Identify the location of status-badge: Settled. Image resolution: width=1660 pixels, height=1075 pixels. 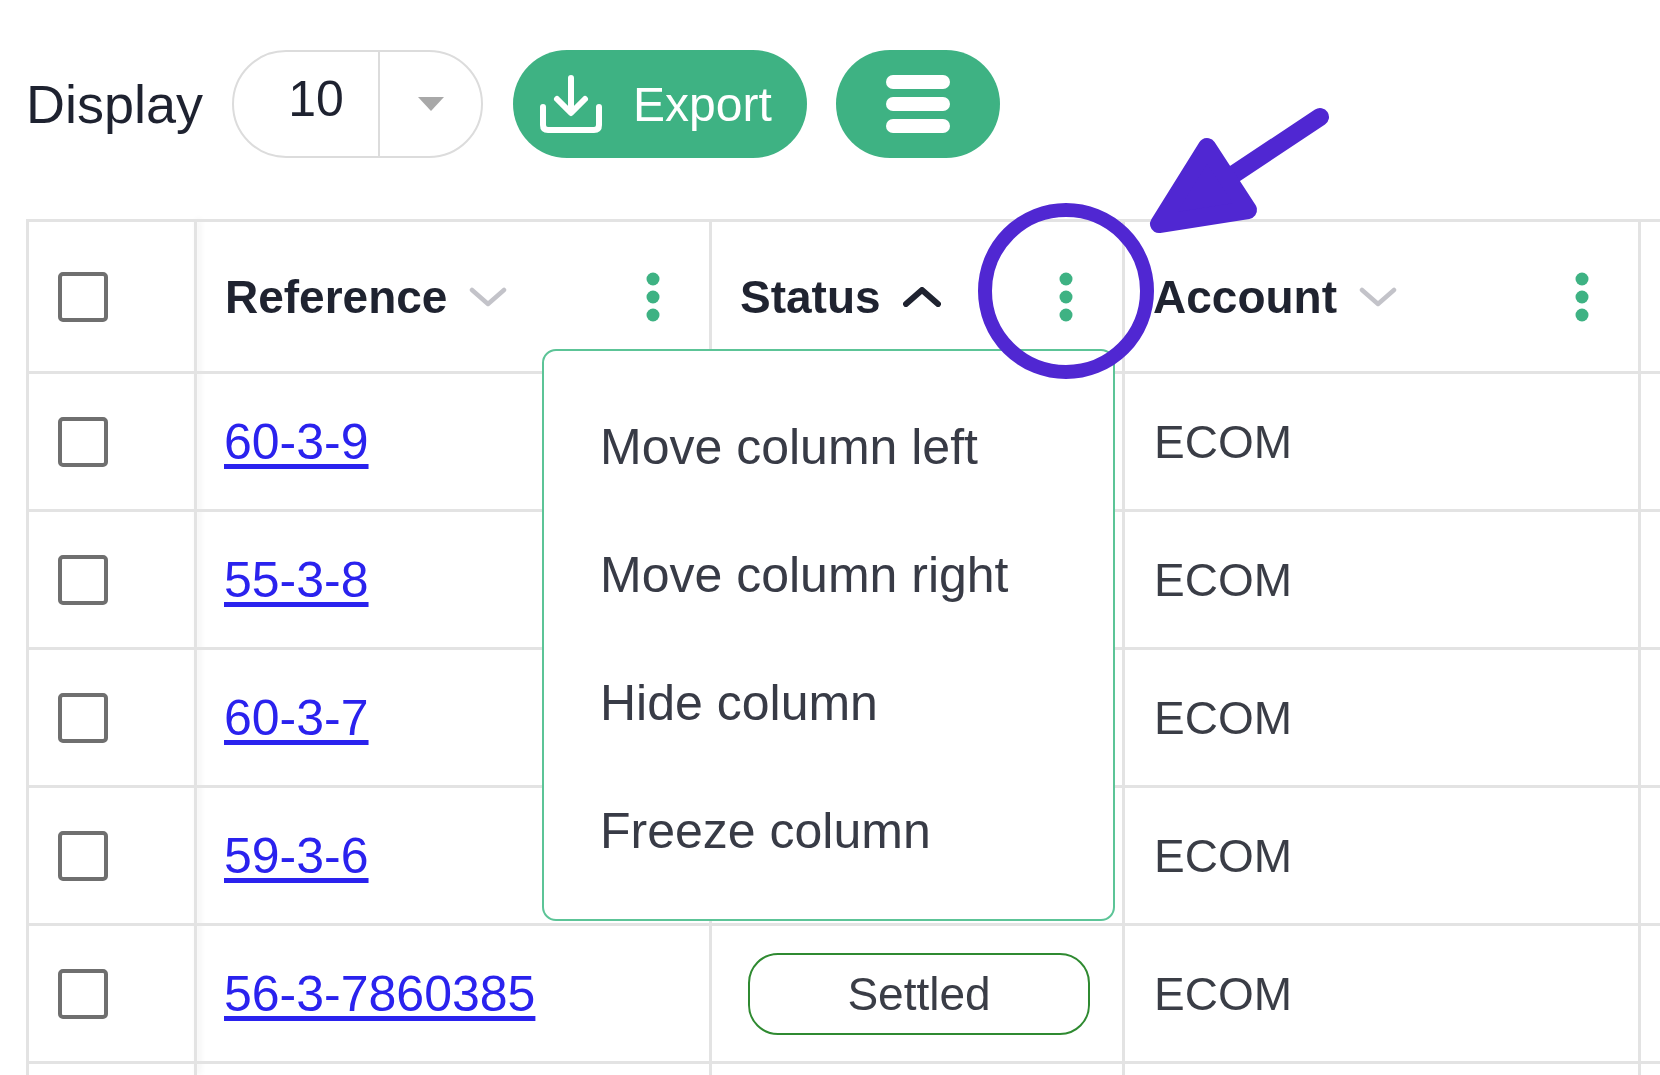
(919, 993).